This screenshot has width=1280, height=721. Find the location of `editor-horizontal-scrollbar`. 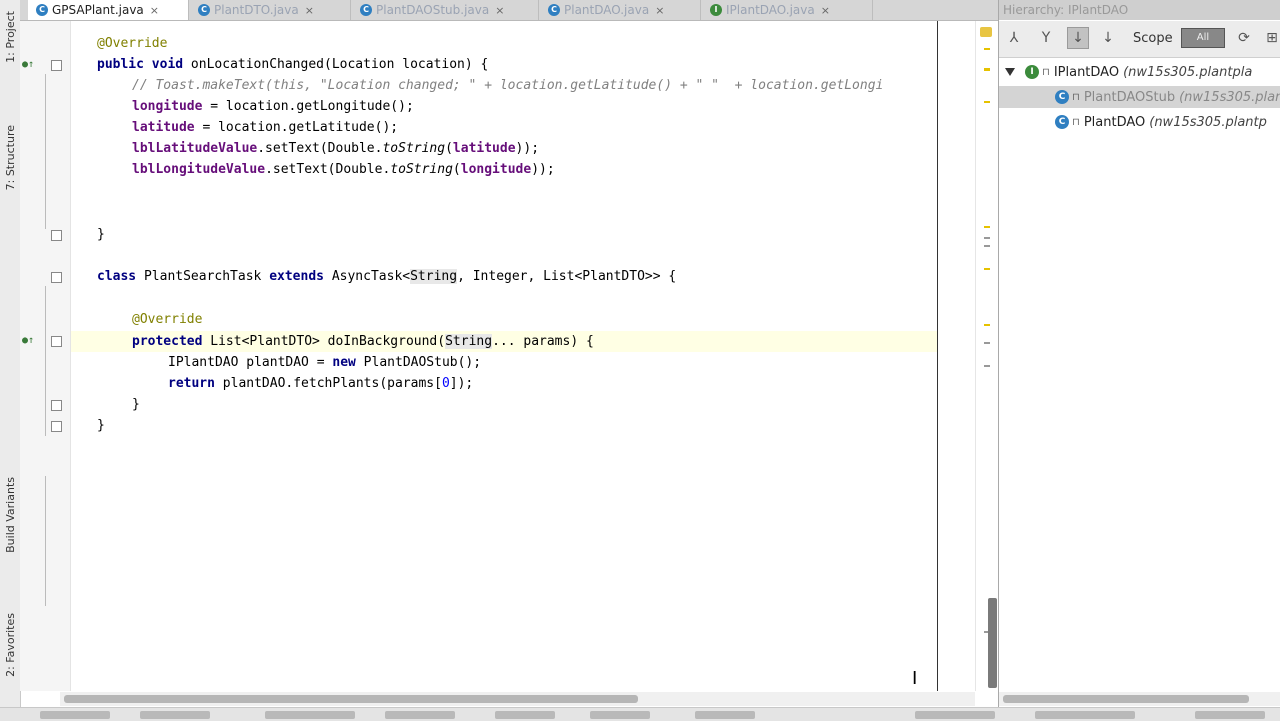

editor-horizontal-scrollbar is located at coordinates (517, 699).